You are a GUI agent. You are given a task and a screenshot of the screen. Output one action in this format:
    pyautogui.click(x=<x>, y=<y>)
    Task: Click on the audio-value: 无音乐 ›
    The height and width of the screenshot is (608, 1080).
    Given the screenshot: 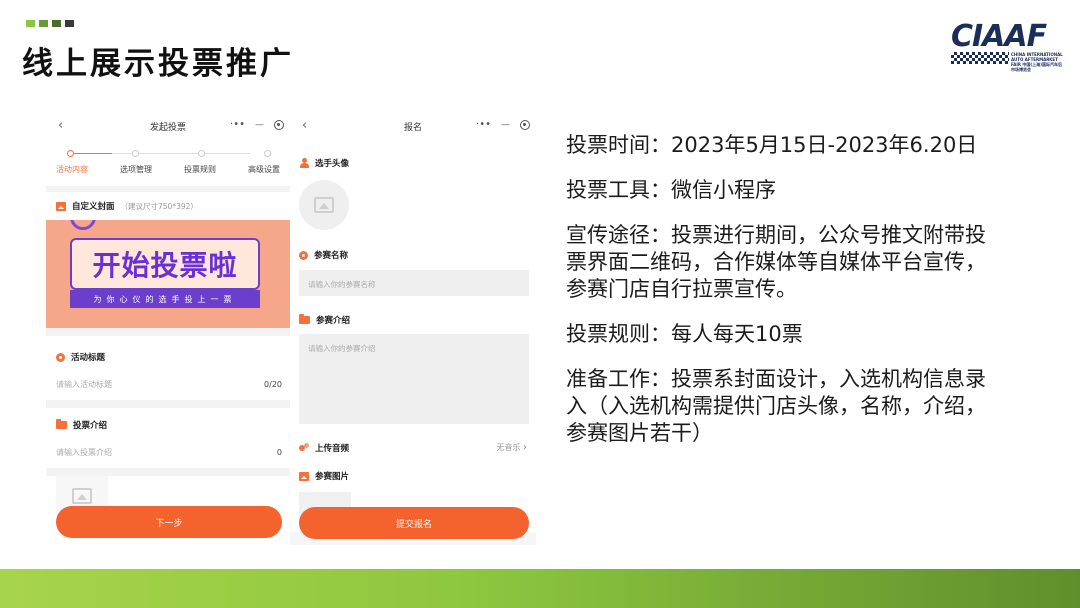 What is the action you would take?
    pyautogui.click(x=511, y=447)
    